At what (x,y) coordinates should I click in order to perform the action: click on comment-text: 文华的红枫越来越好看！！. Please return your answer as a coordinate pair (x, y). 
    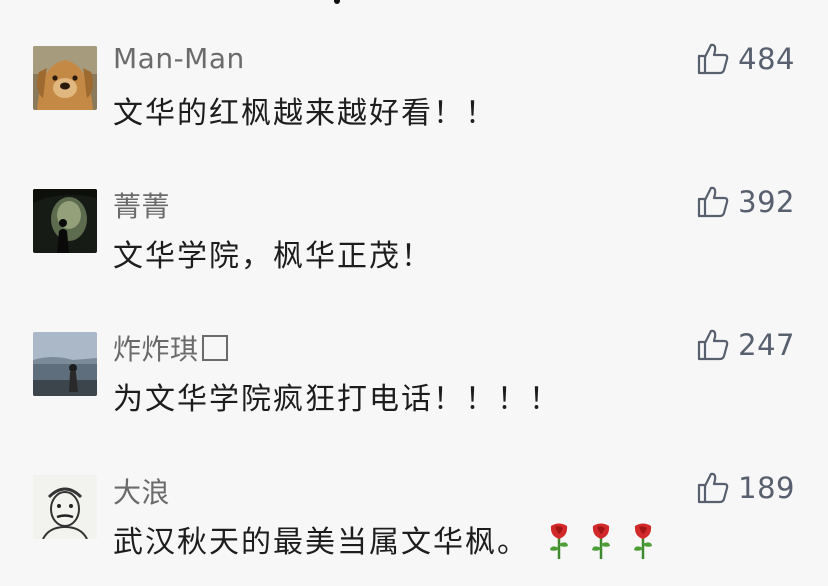
    Looking at the image, I should click on (305, 113).